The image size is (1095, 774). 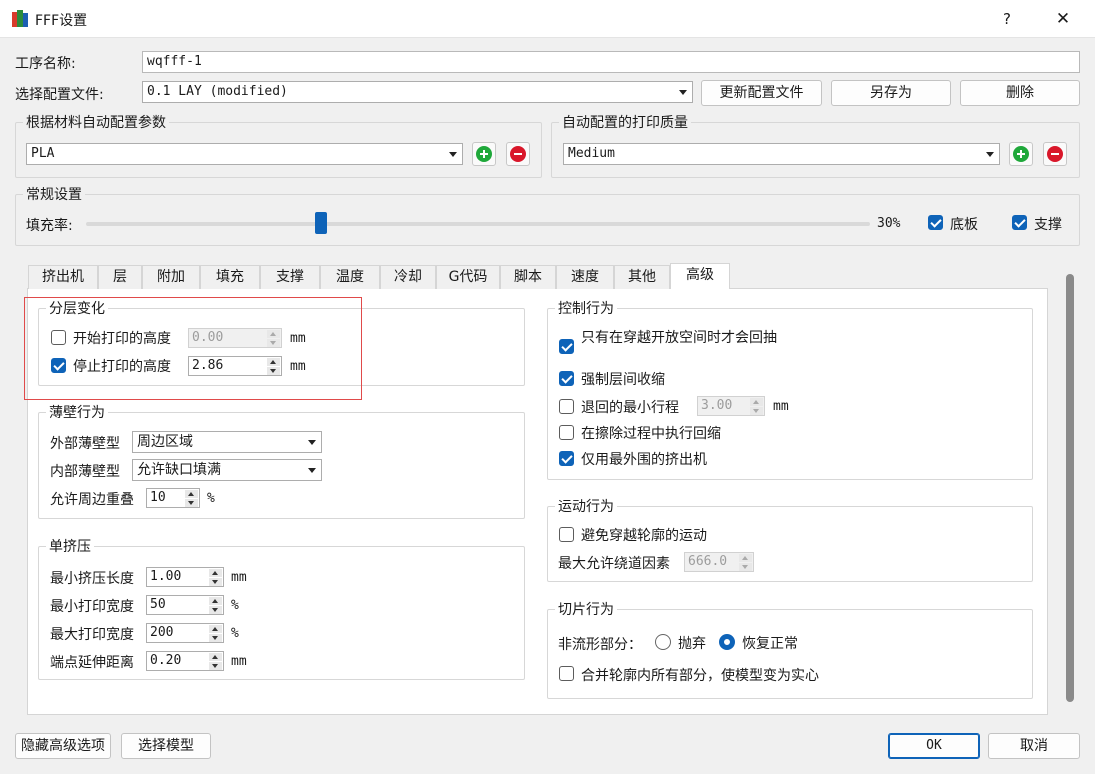 I want to click on slicing-title: 切片行为, so click(x=586, y=609).